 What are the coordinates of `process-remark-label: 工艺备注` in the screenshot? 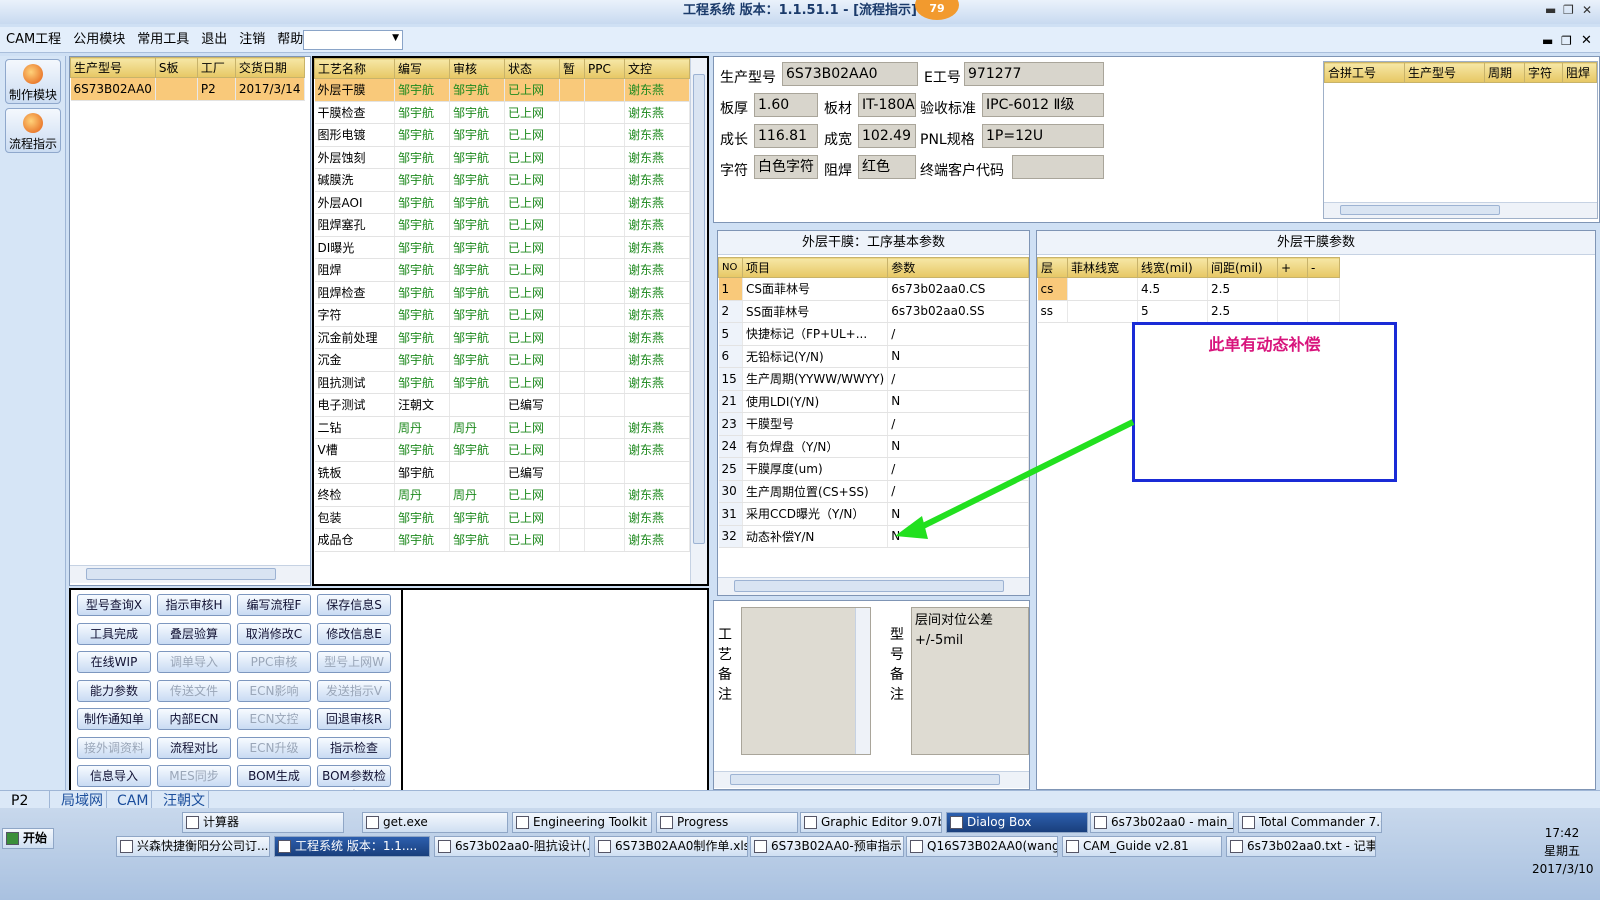 It's located at (725, 665).